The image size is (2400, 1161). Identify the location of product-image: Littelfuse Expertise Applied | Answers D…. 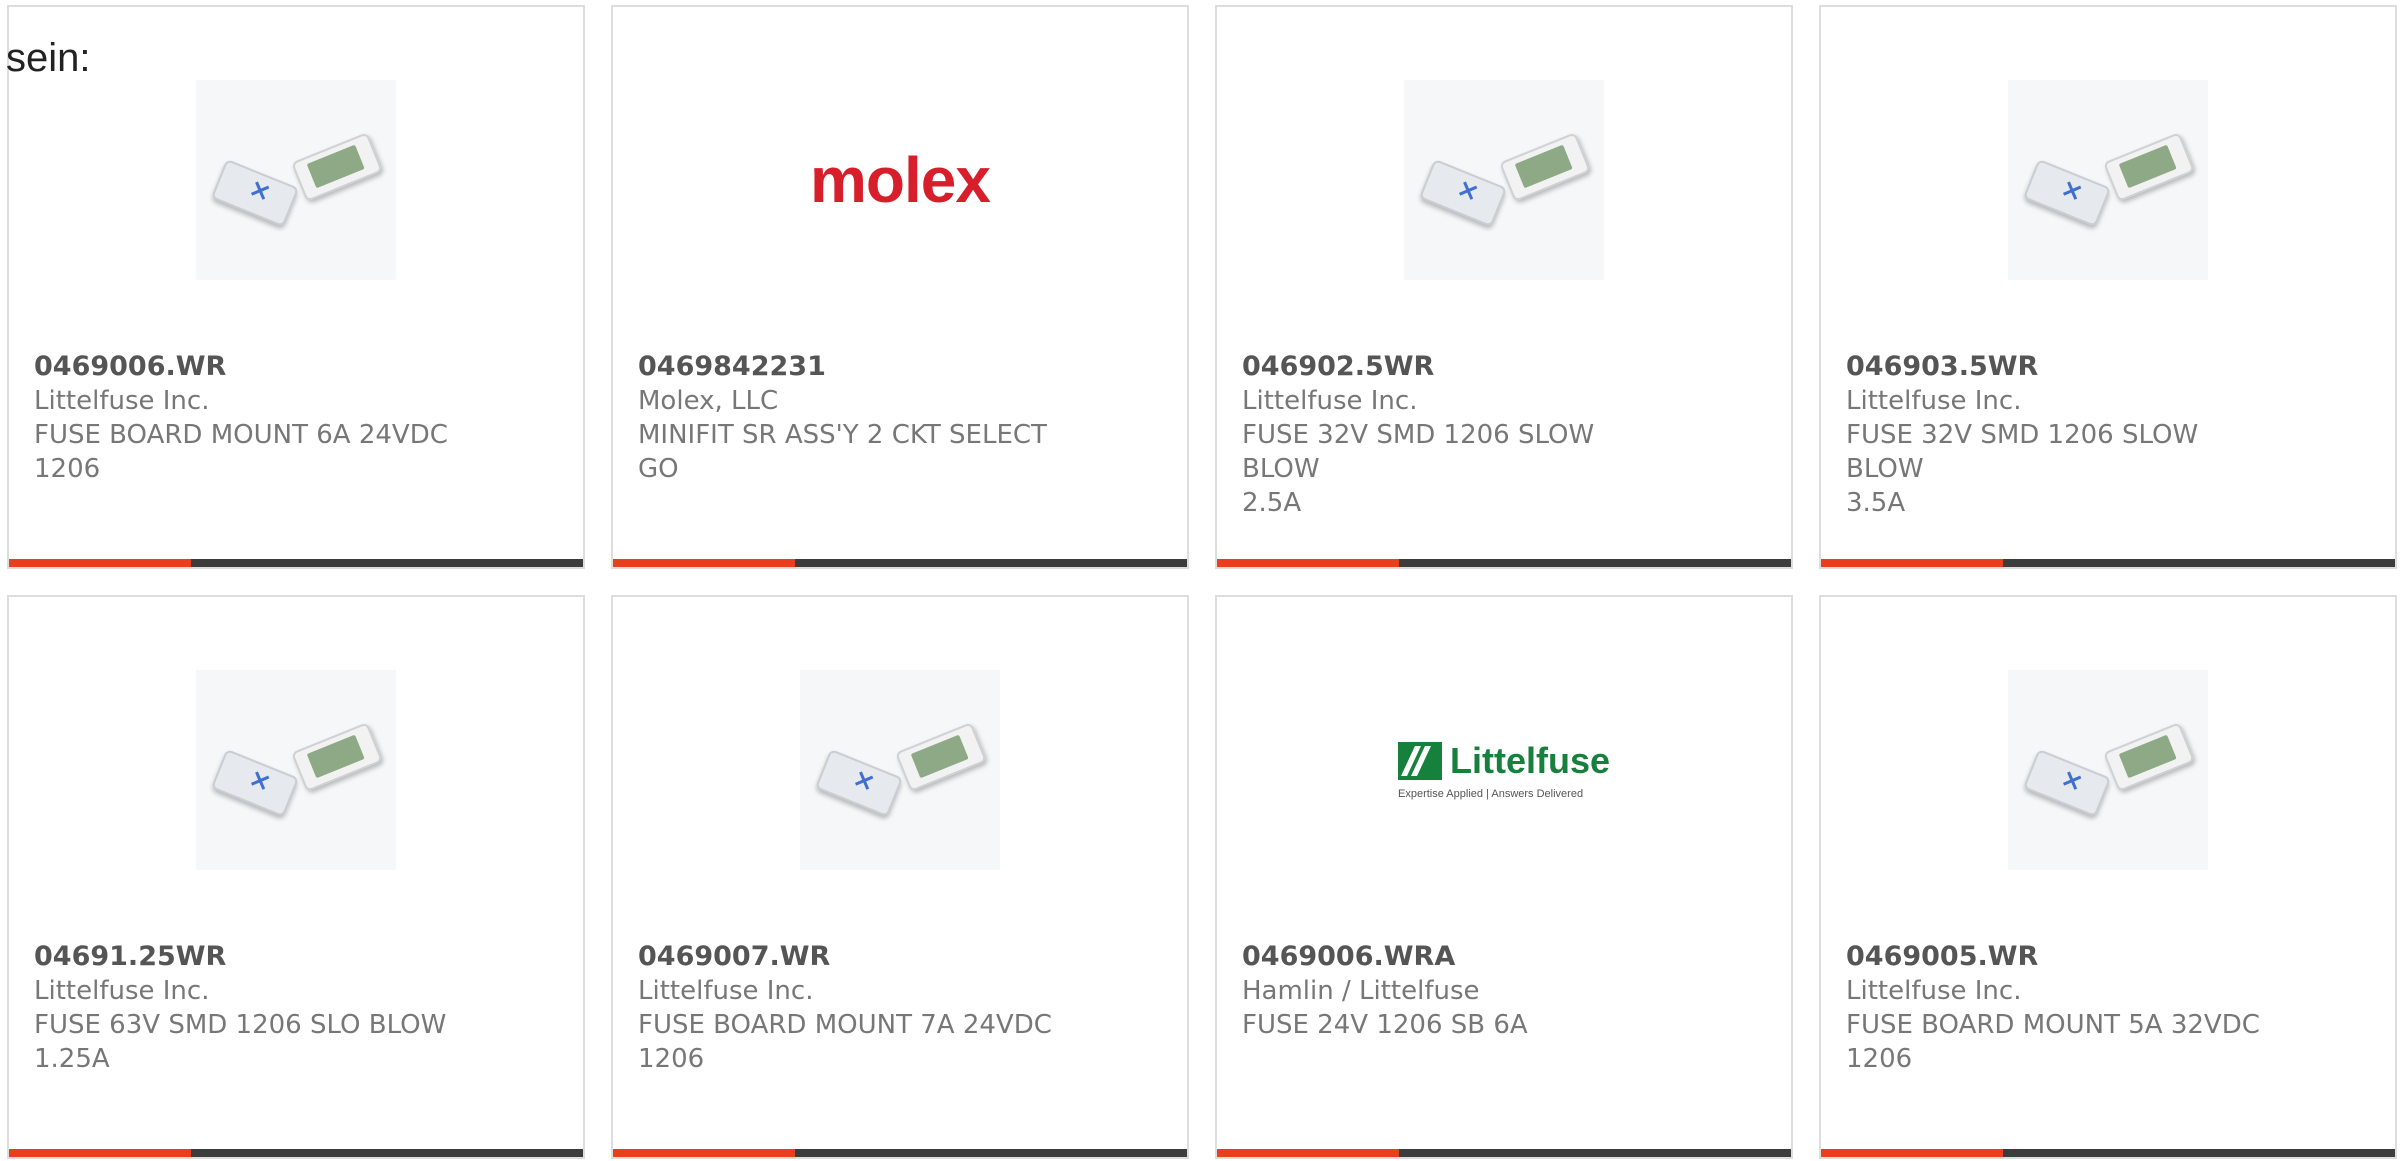
(1504, 770).